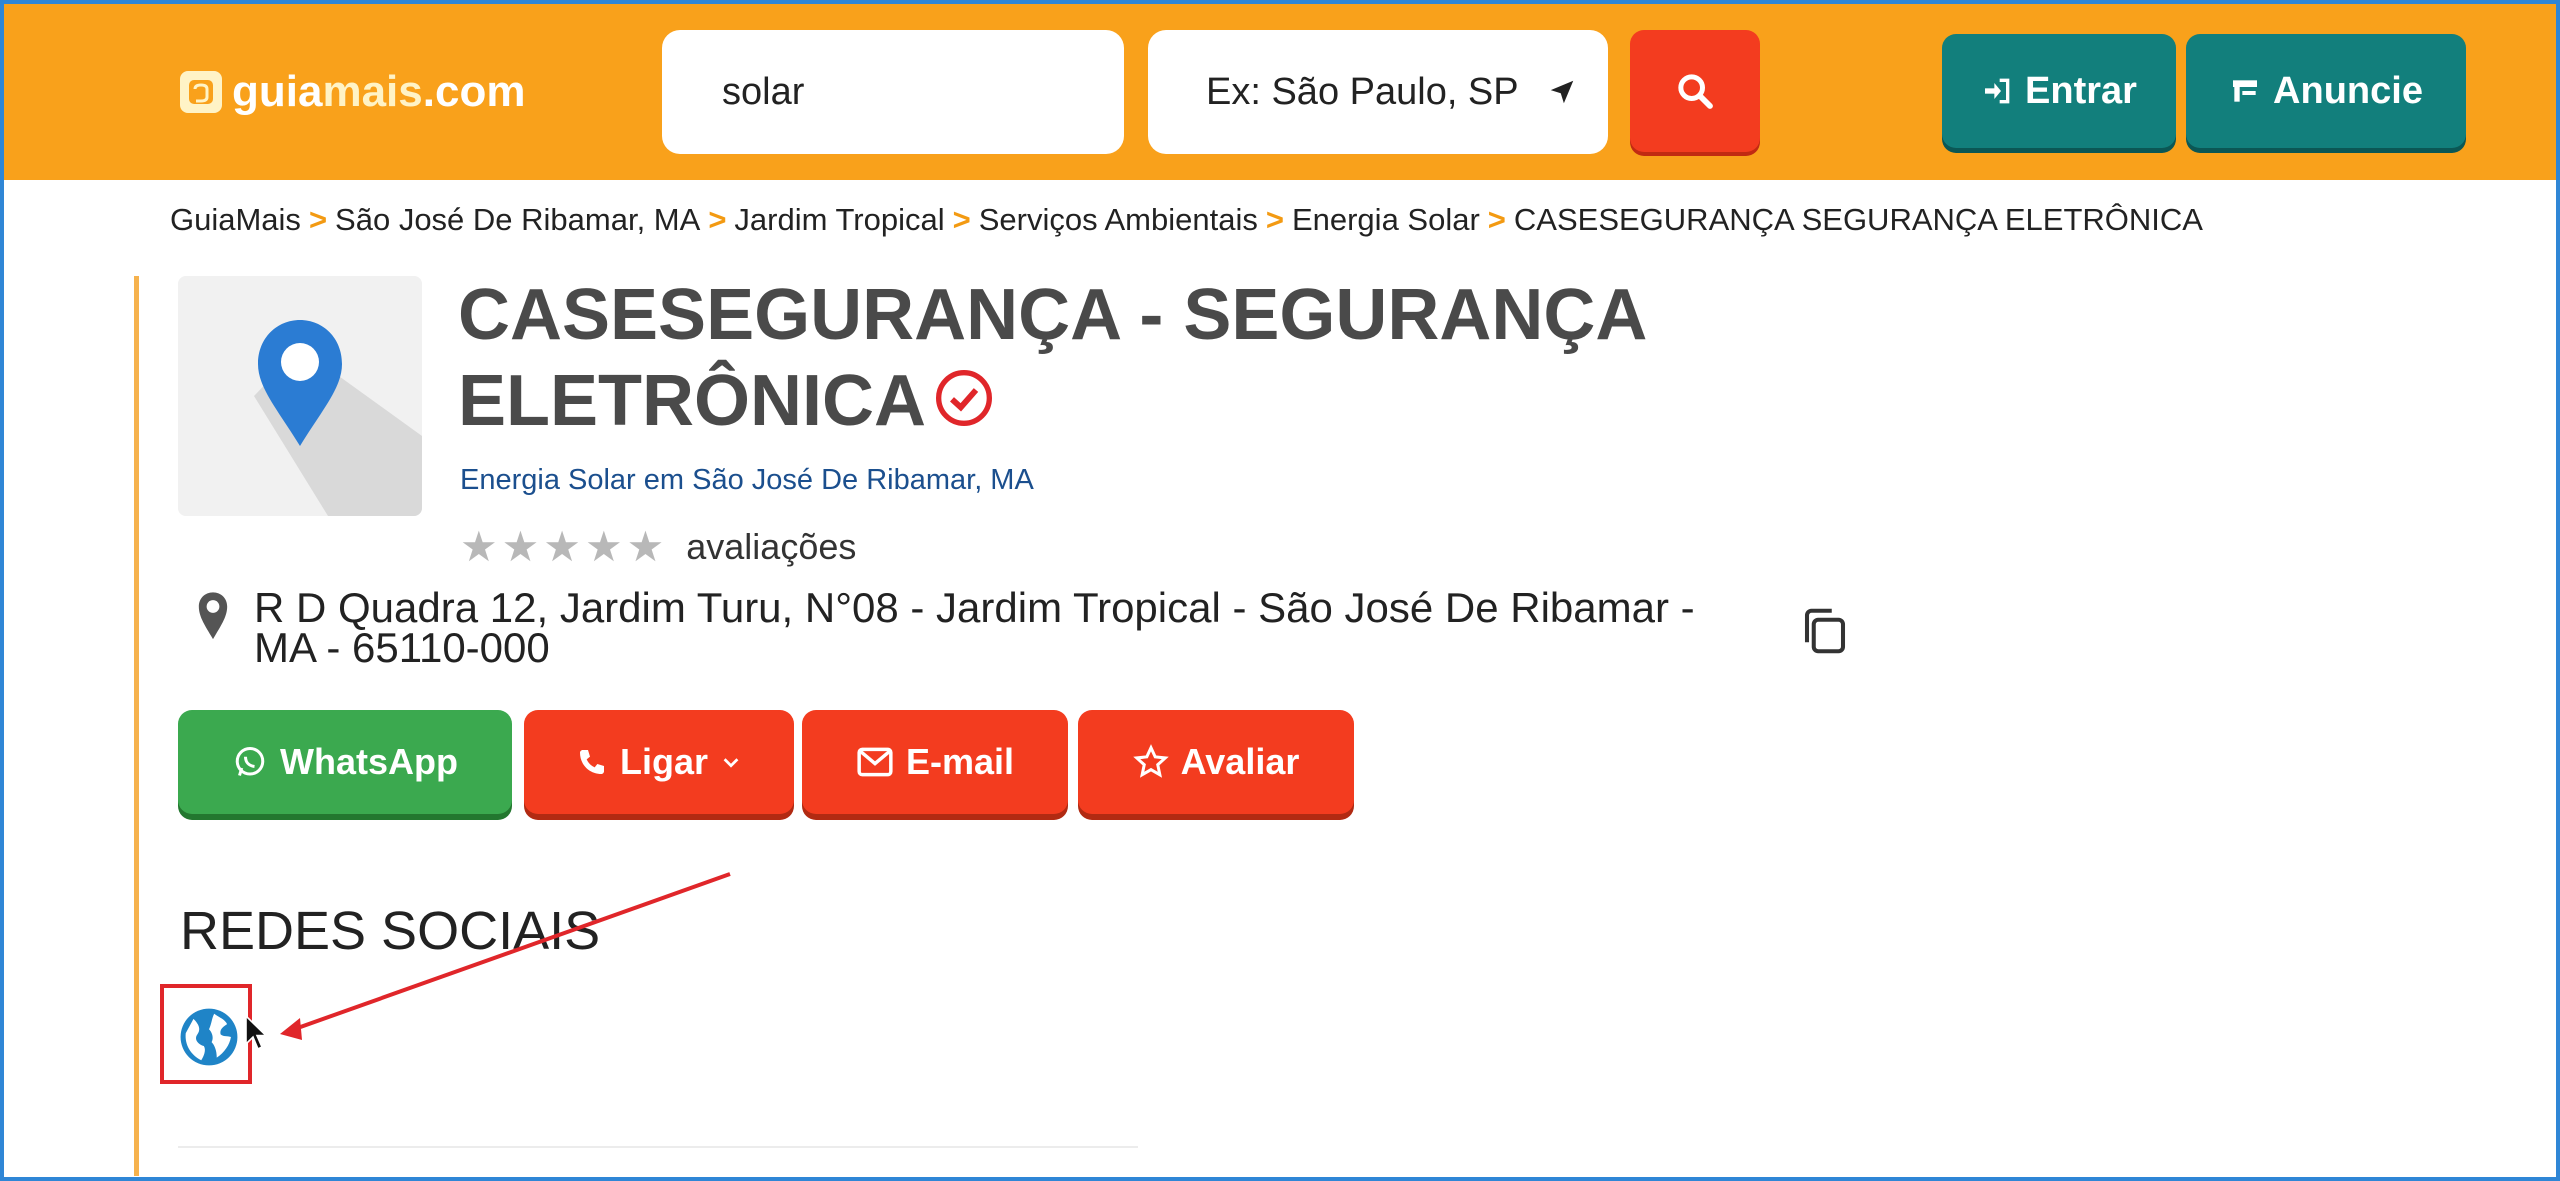 This screenshot has height=1181, width=2560. Describe the element at coordinates (1362, 91) in the screenshot. I see `location-placeholder: Ex: São Paulo, SP` at that location.